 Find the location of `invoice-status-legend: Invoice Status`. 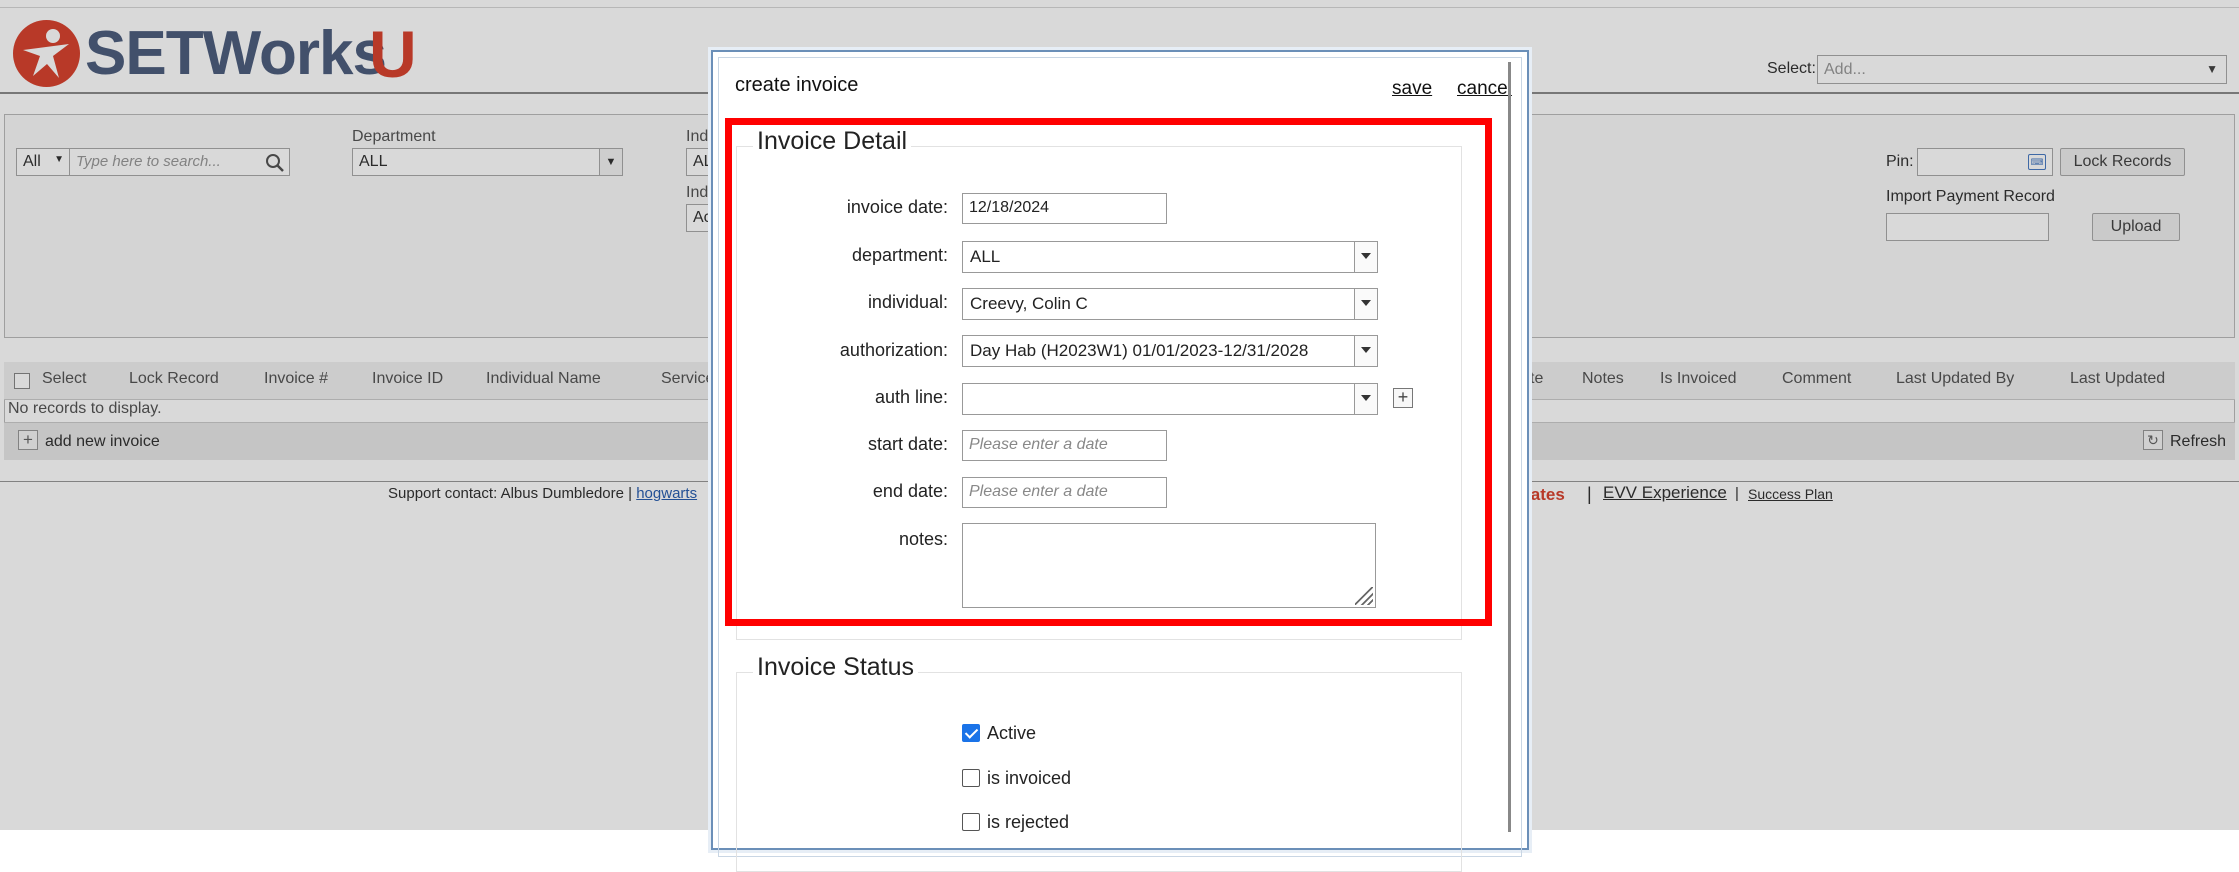

invoice-status-legend: Invoice Status is located at coordinates (836, 667).